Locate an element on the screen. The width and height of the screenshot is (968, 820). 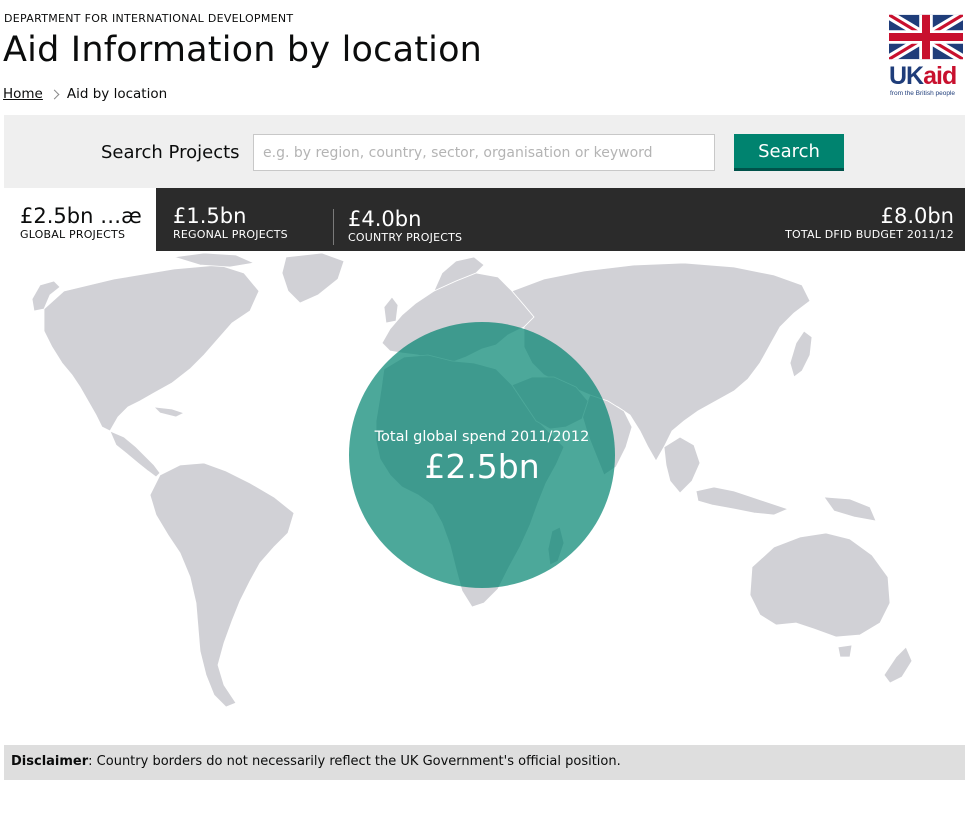
indonesia-shape is located at coordinates (742, 501).